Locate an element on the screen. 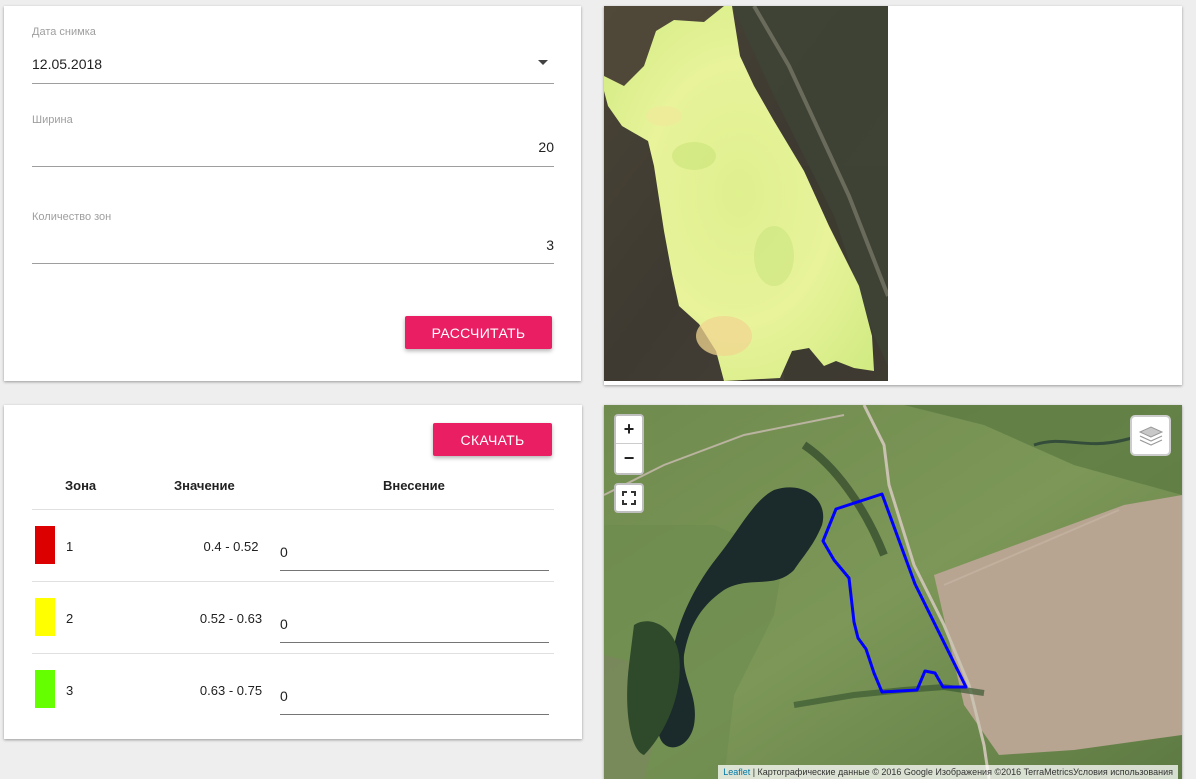 The width and height of the screenshot is (1196, 779). column-header-zone: Зона is located at coordinates (81, 485).